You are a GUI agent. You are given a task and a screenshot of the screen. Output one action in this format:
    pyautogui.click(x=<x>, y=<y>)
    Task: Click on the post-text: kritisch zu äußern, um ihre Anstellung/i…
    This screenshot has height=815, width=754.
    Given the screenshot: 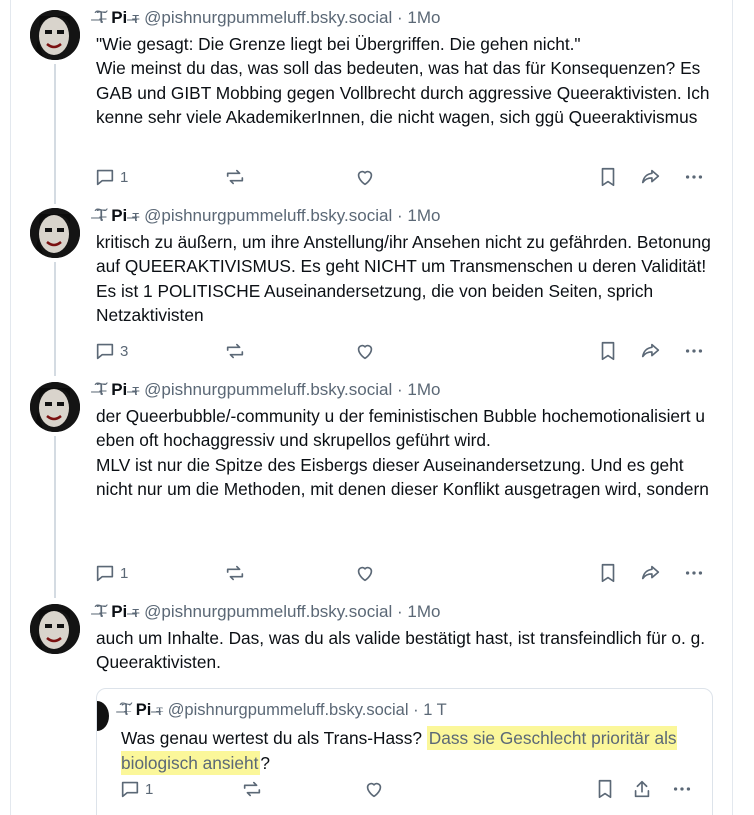 What is the action you would take?
    pyautogui.click(x=405, y=278)
    